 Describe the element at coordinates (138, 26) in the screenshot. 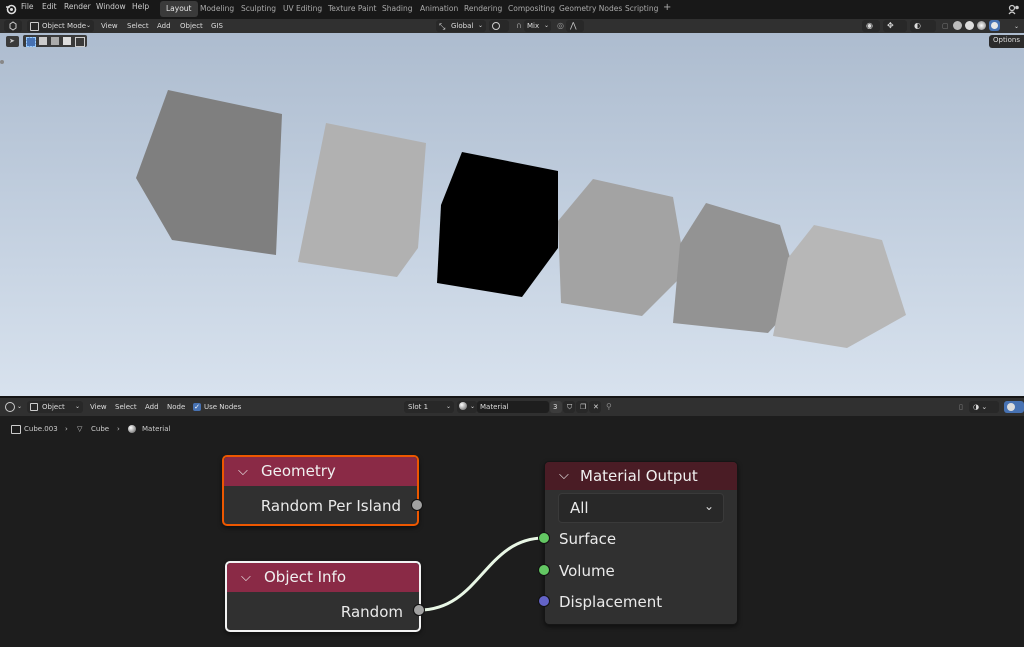

I see `viewport-menu-select: Select` at that location.